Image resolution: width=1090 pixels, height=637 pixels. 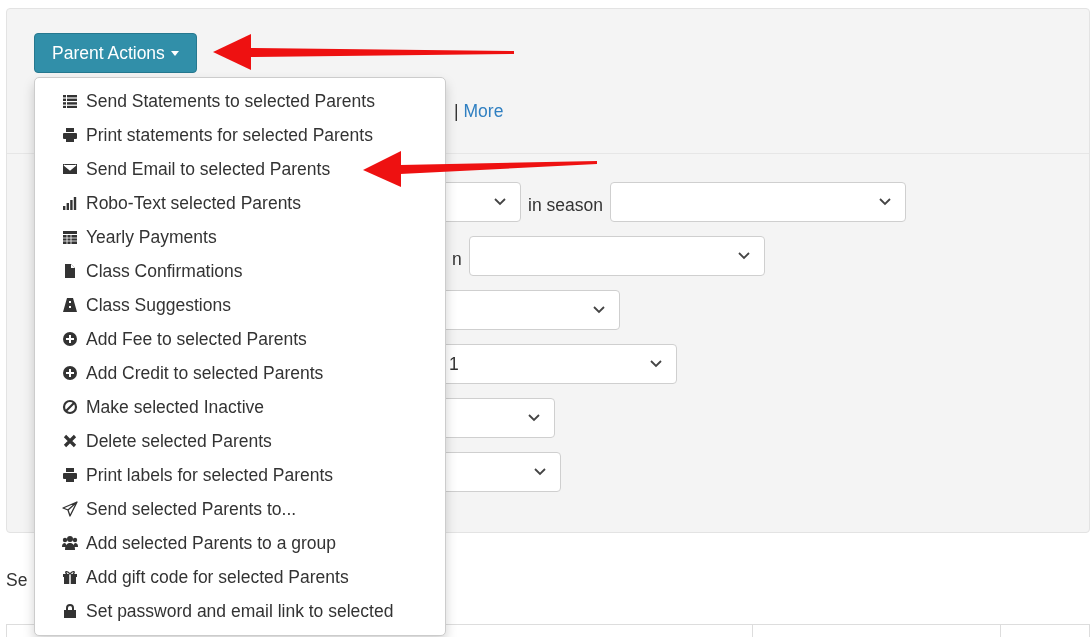 What do you see at coordinates (17, 580) in the screenshot?
I see `search-label: Se` at bounding box center [17, 580].